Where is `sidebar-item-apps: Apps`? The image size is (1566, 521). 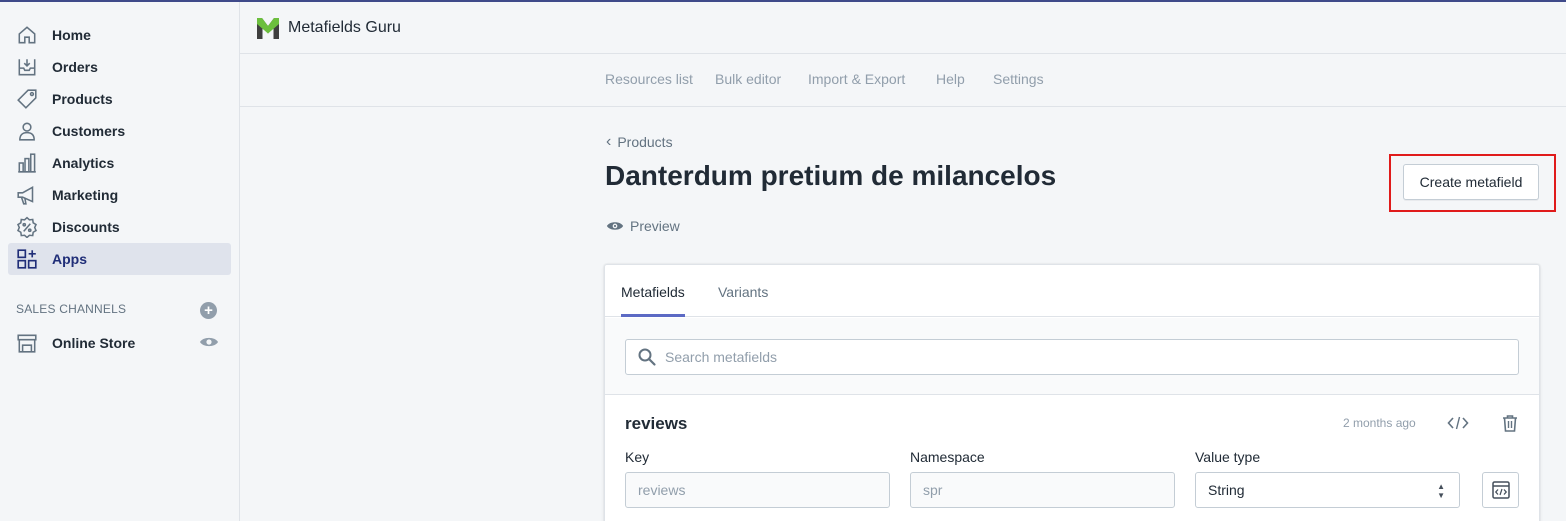
sidebar-item-apps: Apps is located at coordinates (119, 259).